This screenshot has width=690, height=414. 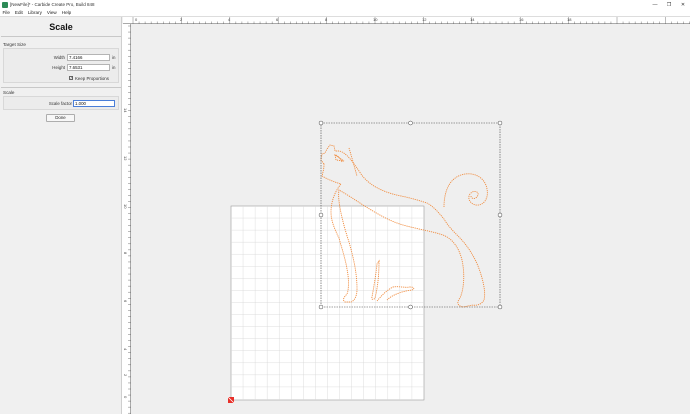 I want to click on left-ruler-label: 14, so click(x=125, y=110).